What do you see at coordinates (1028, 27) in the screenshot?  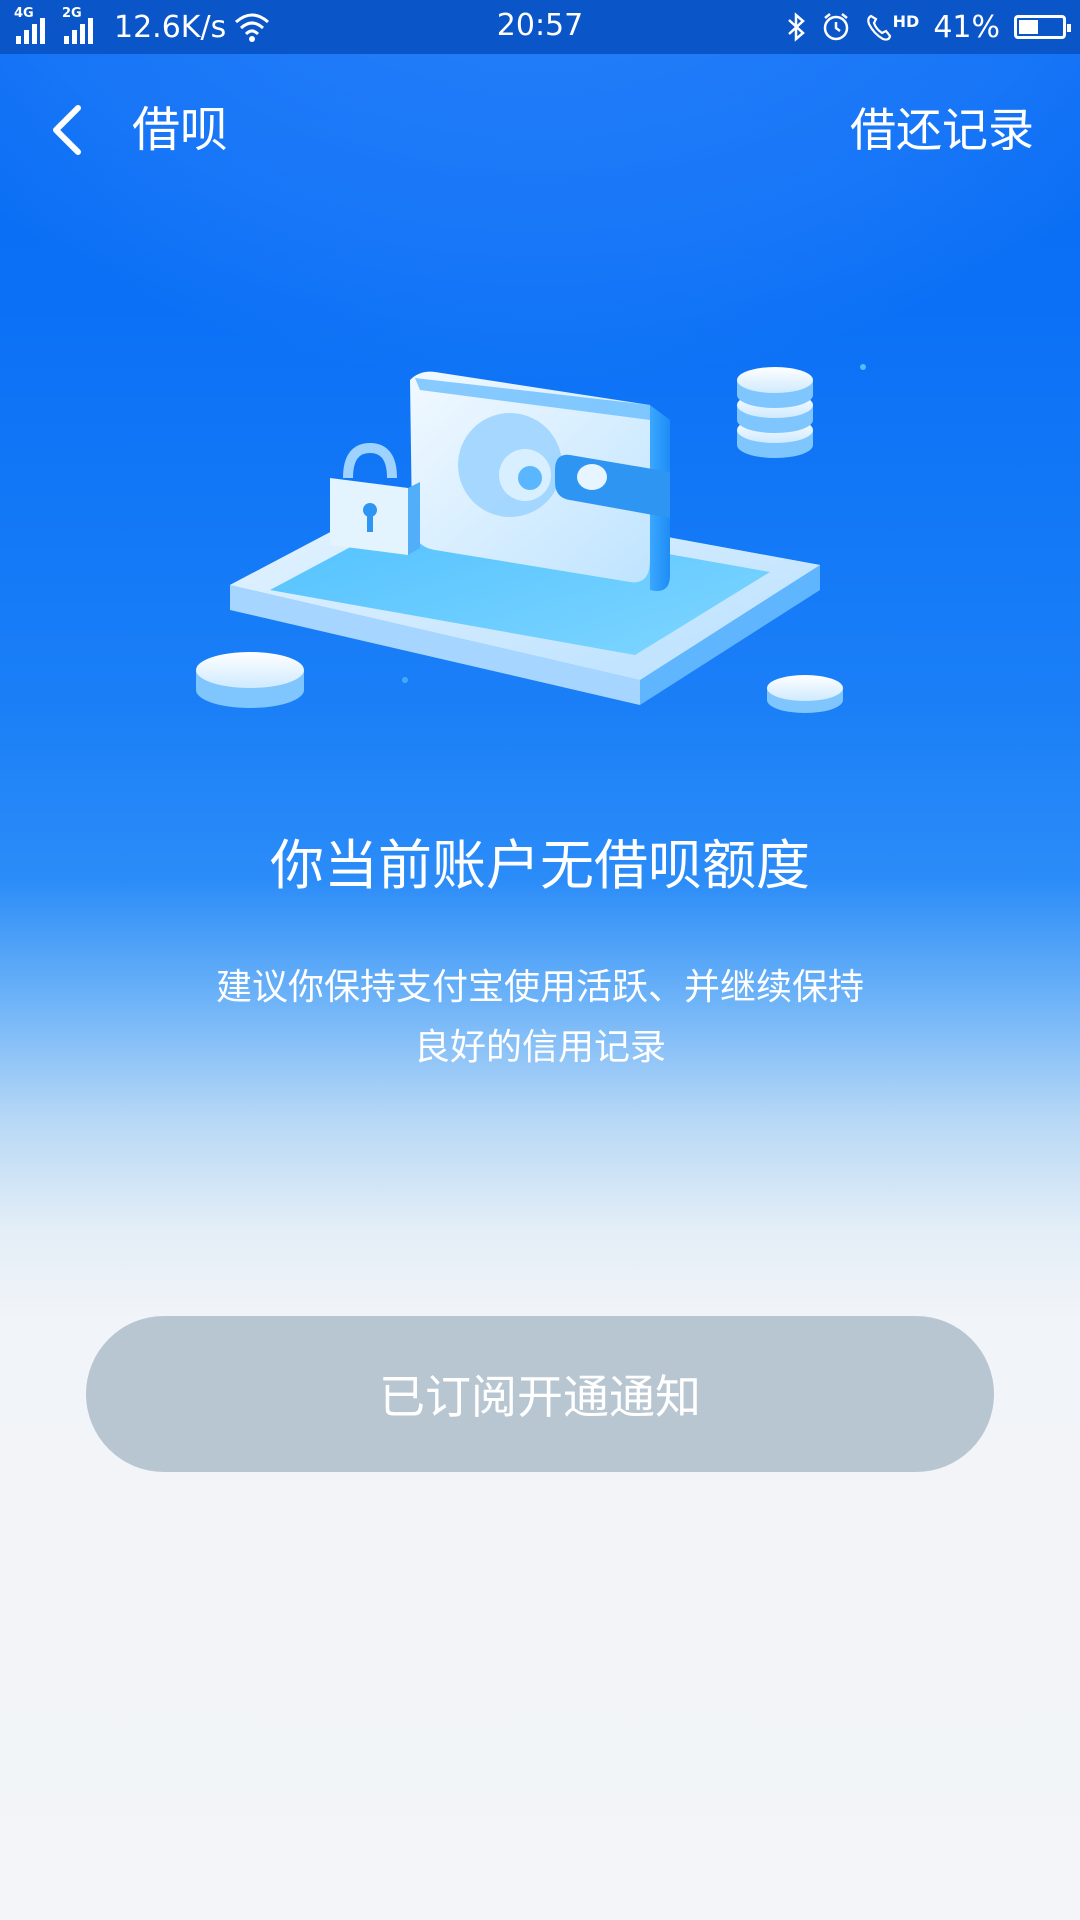 I see `battery-fill` at bounding box center [1028, 27].